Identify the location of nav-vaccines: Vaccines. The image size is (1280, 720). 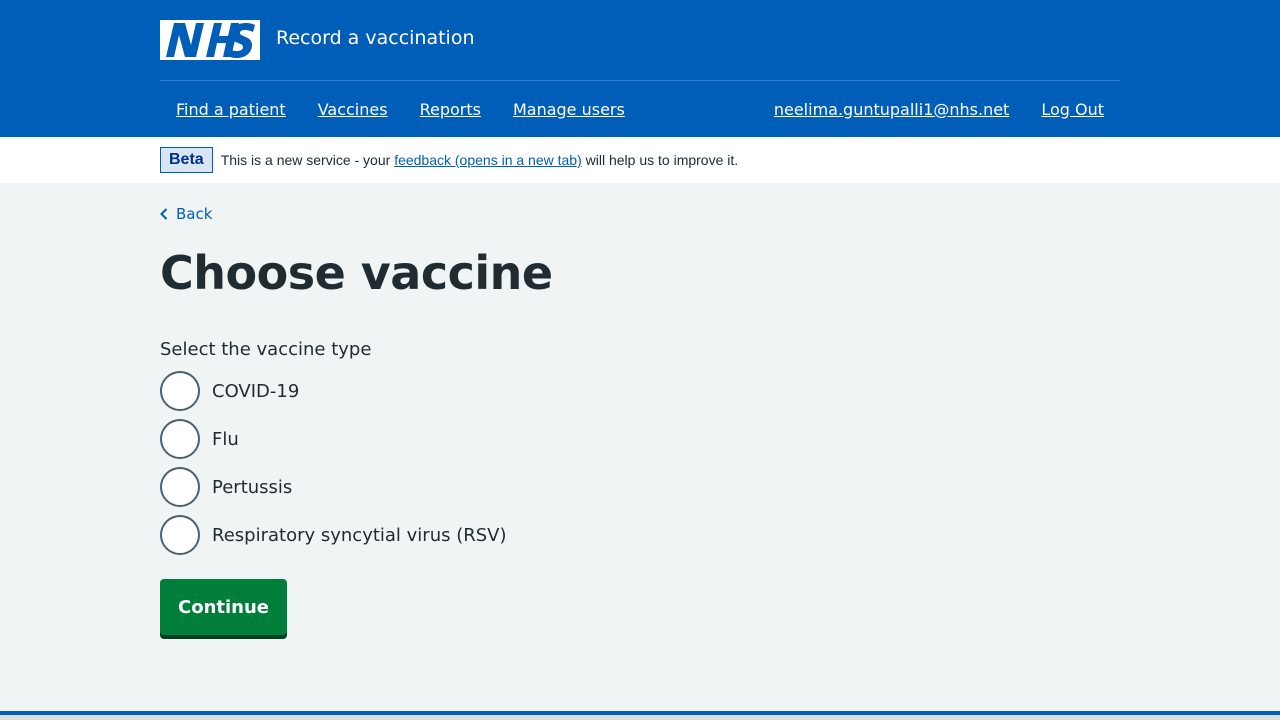
(353, 109).